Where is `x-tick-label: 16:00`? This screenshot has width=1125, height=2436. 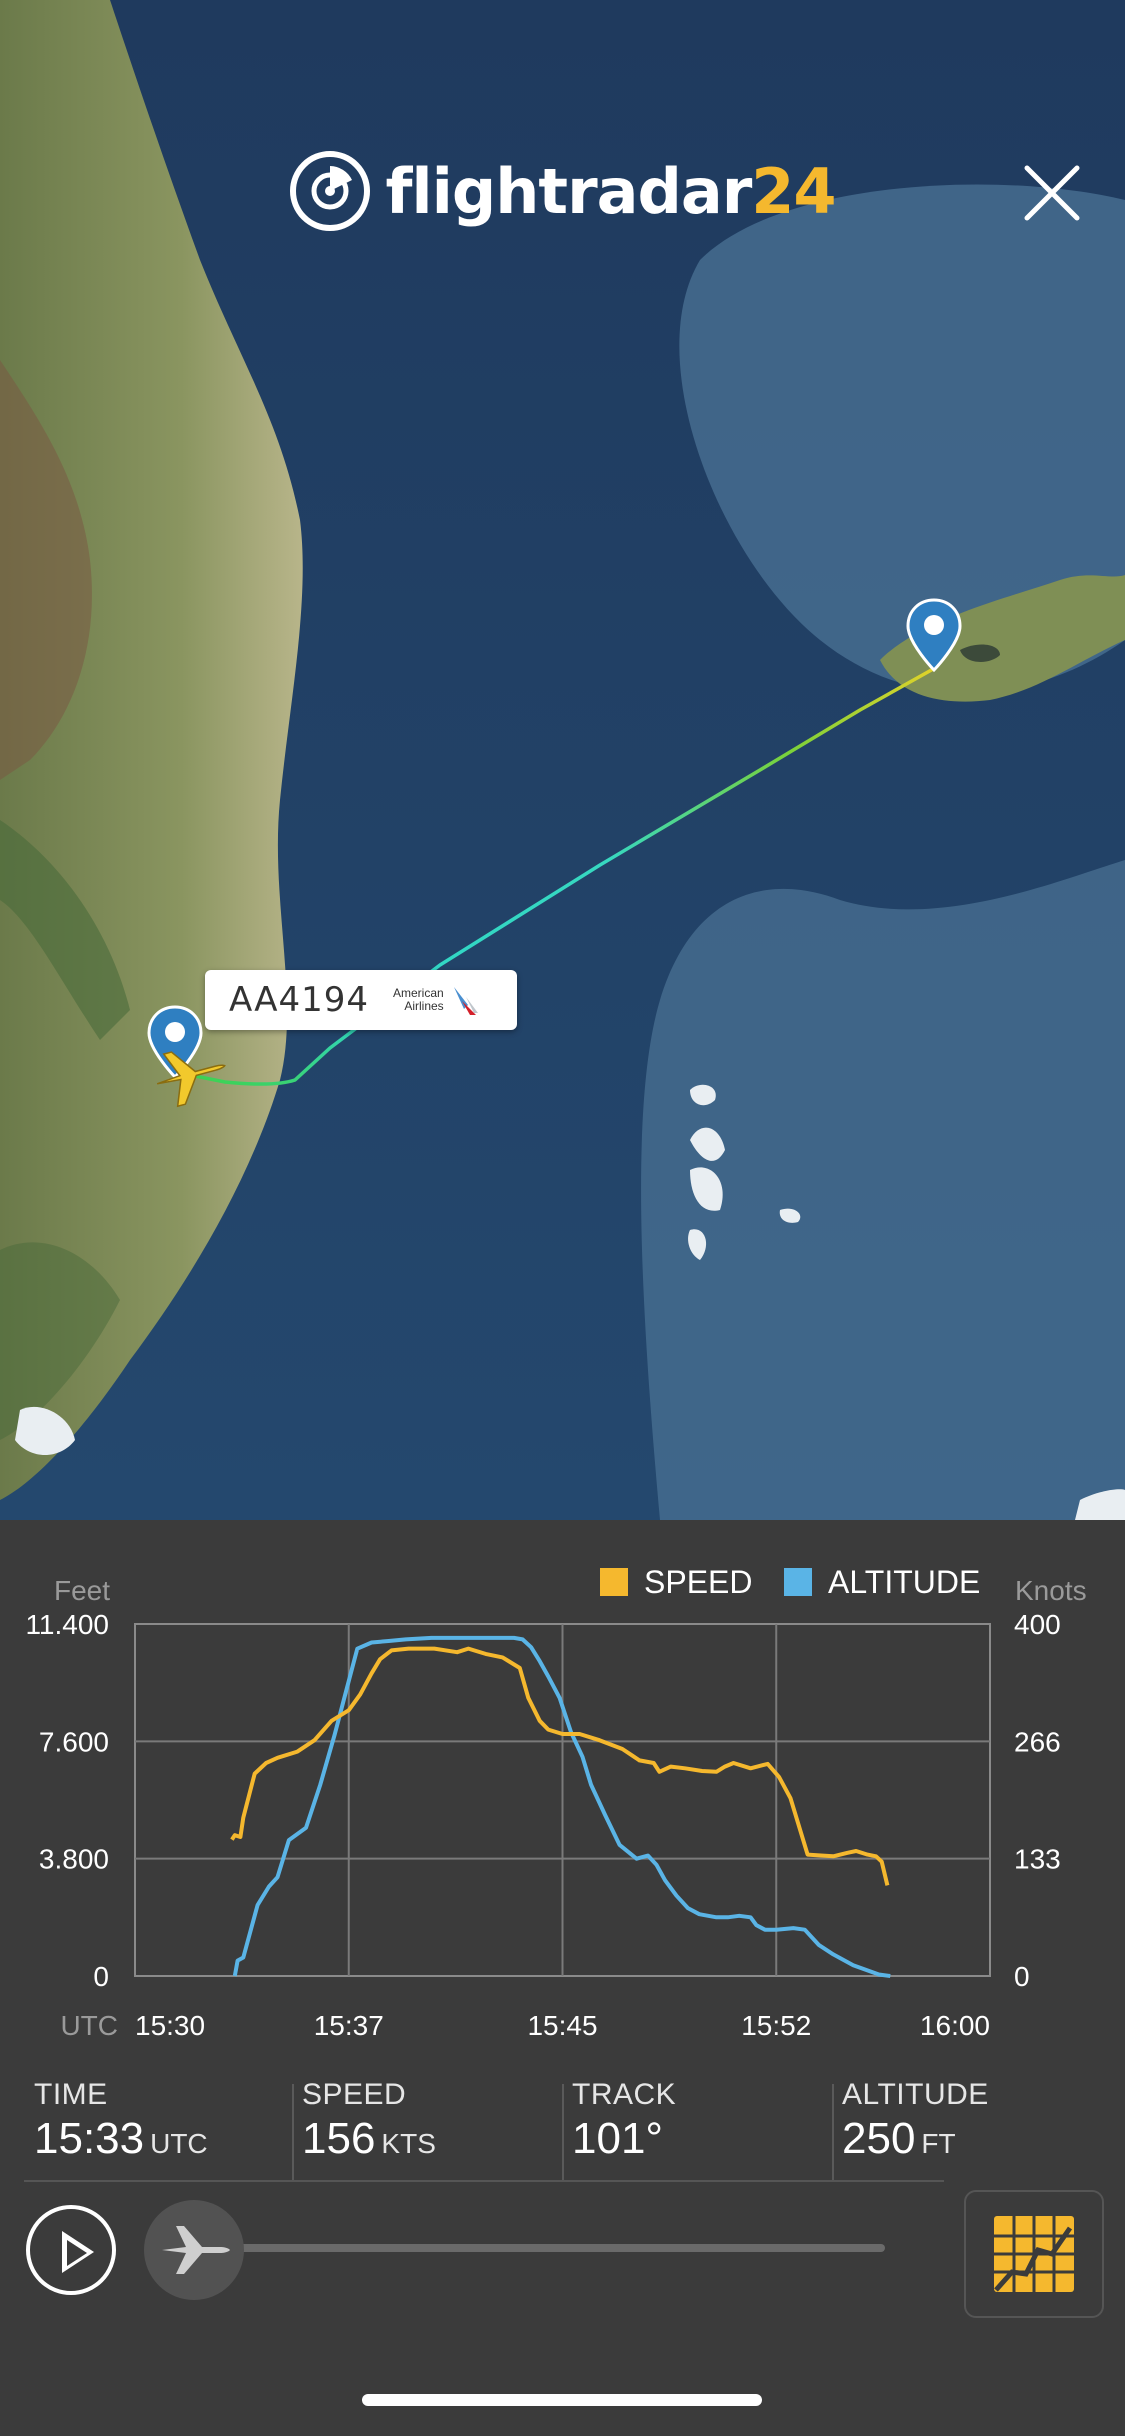 x-tick-label: 16:00 is located at coordinates (955, 2025).